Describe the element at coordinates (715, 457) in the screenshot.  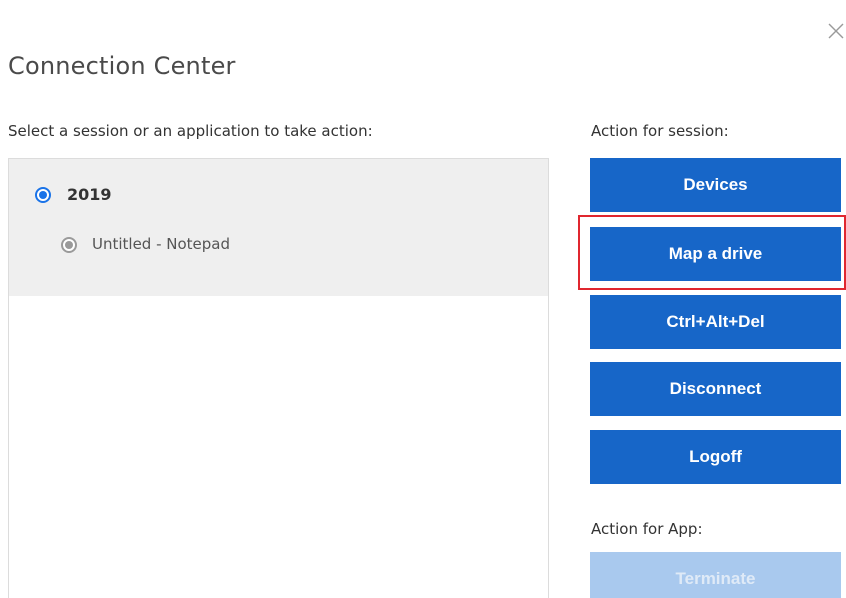
I see `logoff-button: Logoff` at that location.